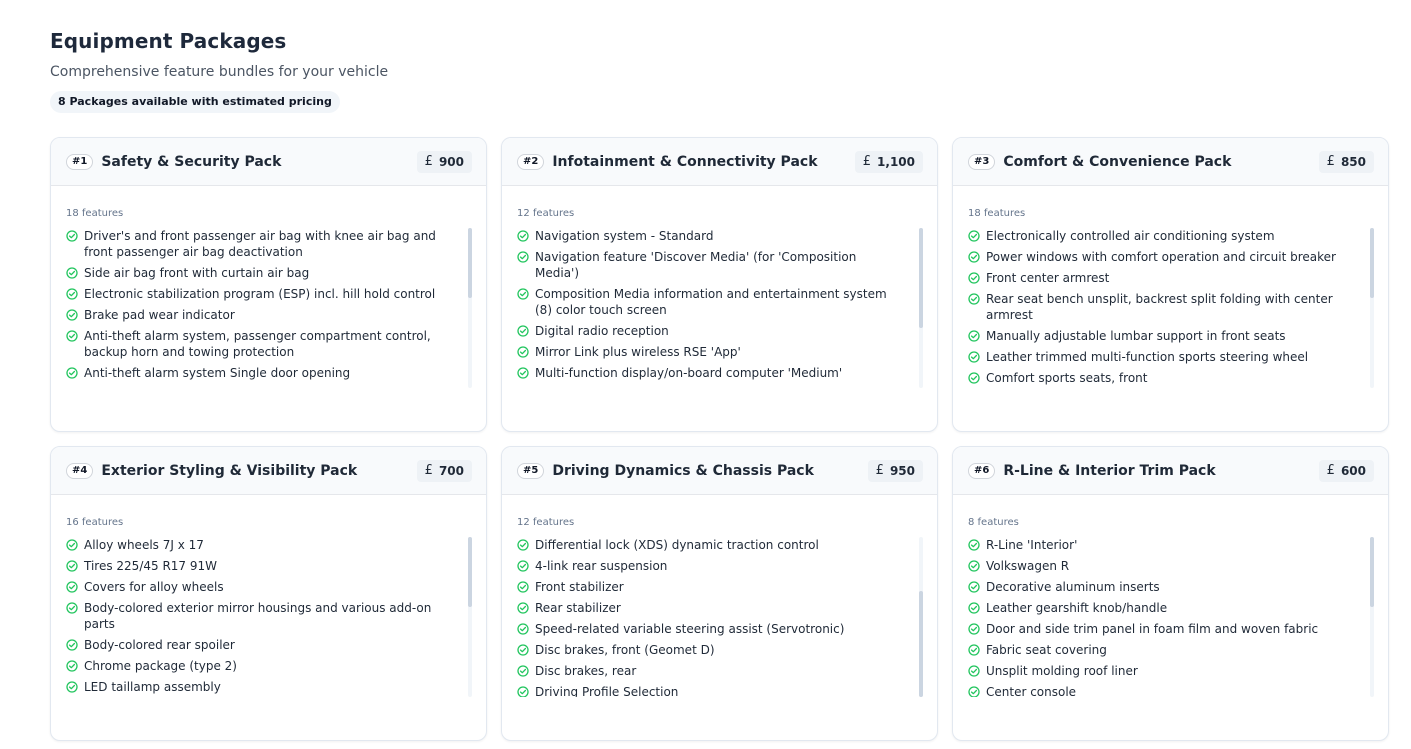 Image resolution: width=1411 pixels, height=749 pixels. Describe the element at coordinates (1062, 671) in the screenshot. I see `feature-label: Unsplit molding roof liner` at that location.